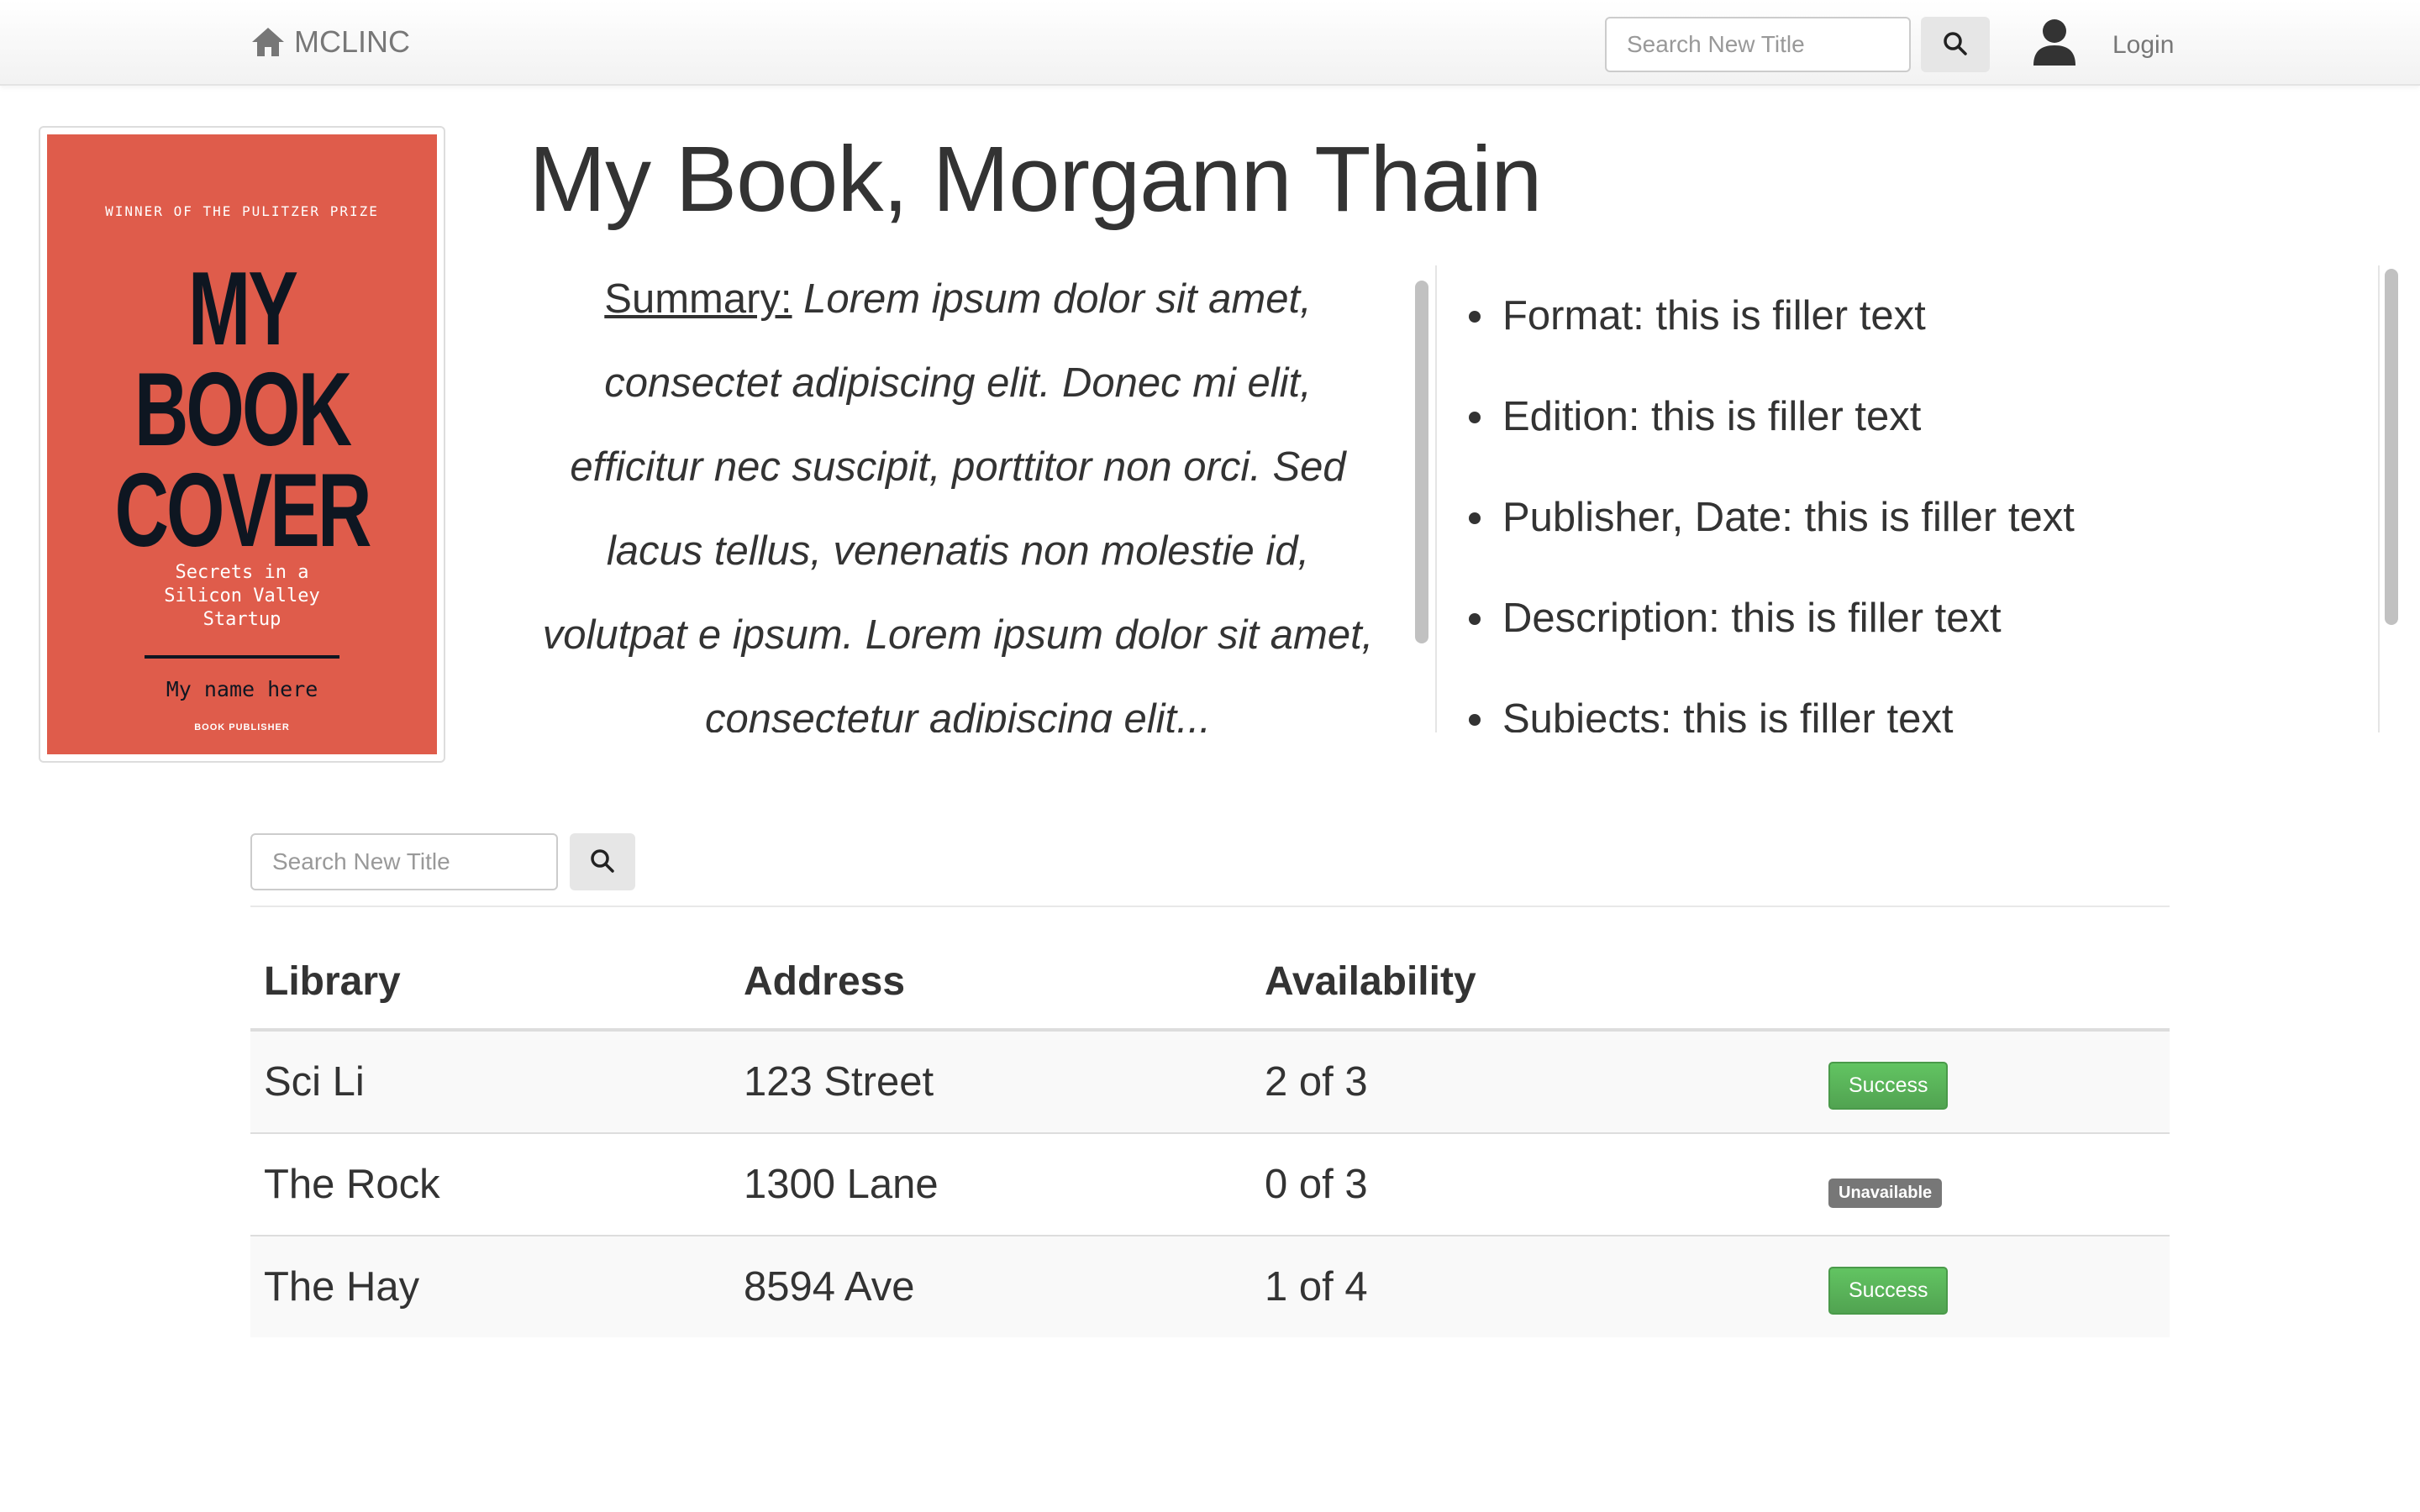 The height and width of the screenshot is (1512, 2420). Describe the element at coordinates (242, 727) in the screenshot. I see `cover-publisher: BOOK PUBLISHER` at that location.